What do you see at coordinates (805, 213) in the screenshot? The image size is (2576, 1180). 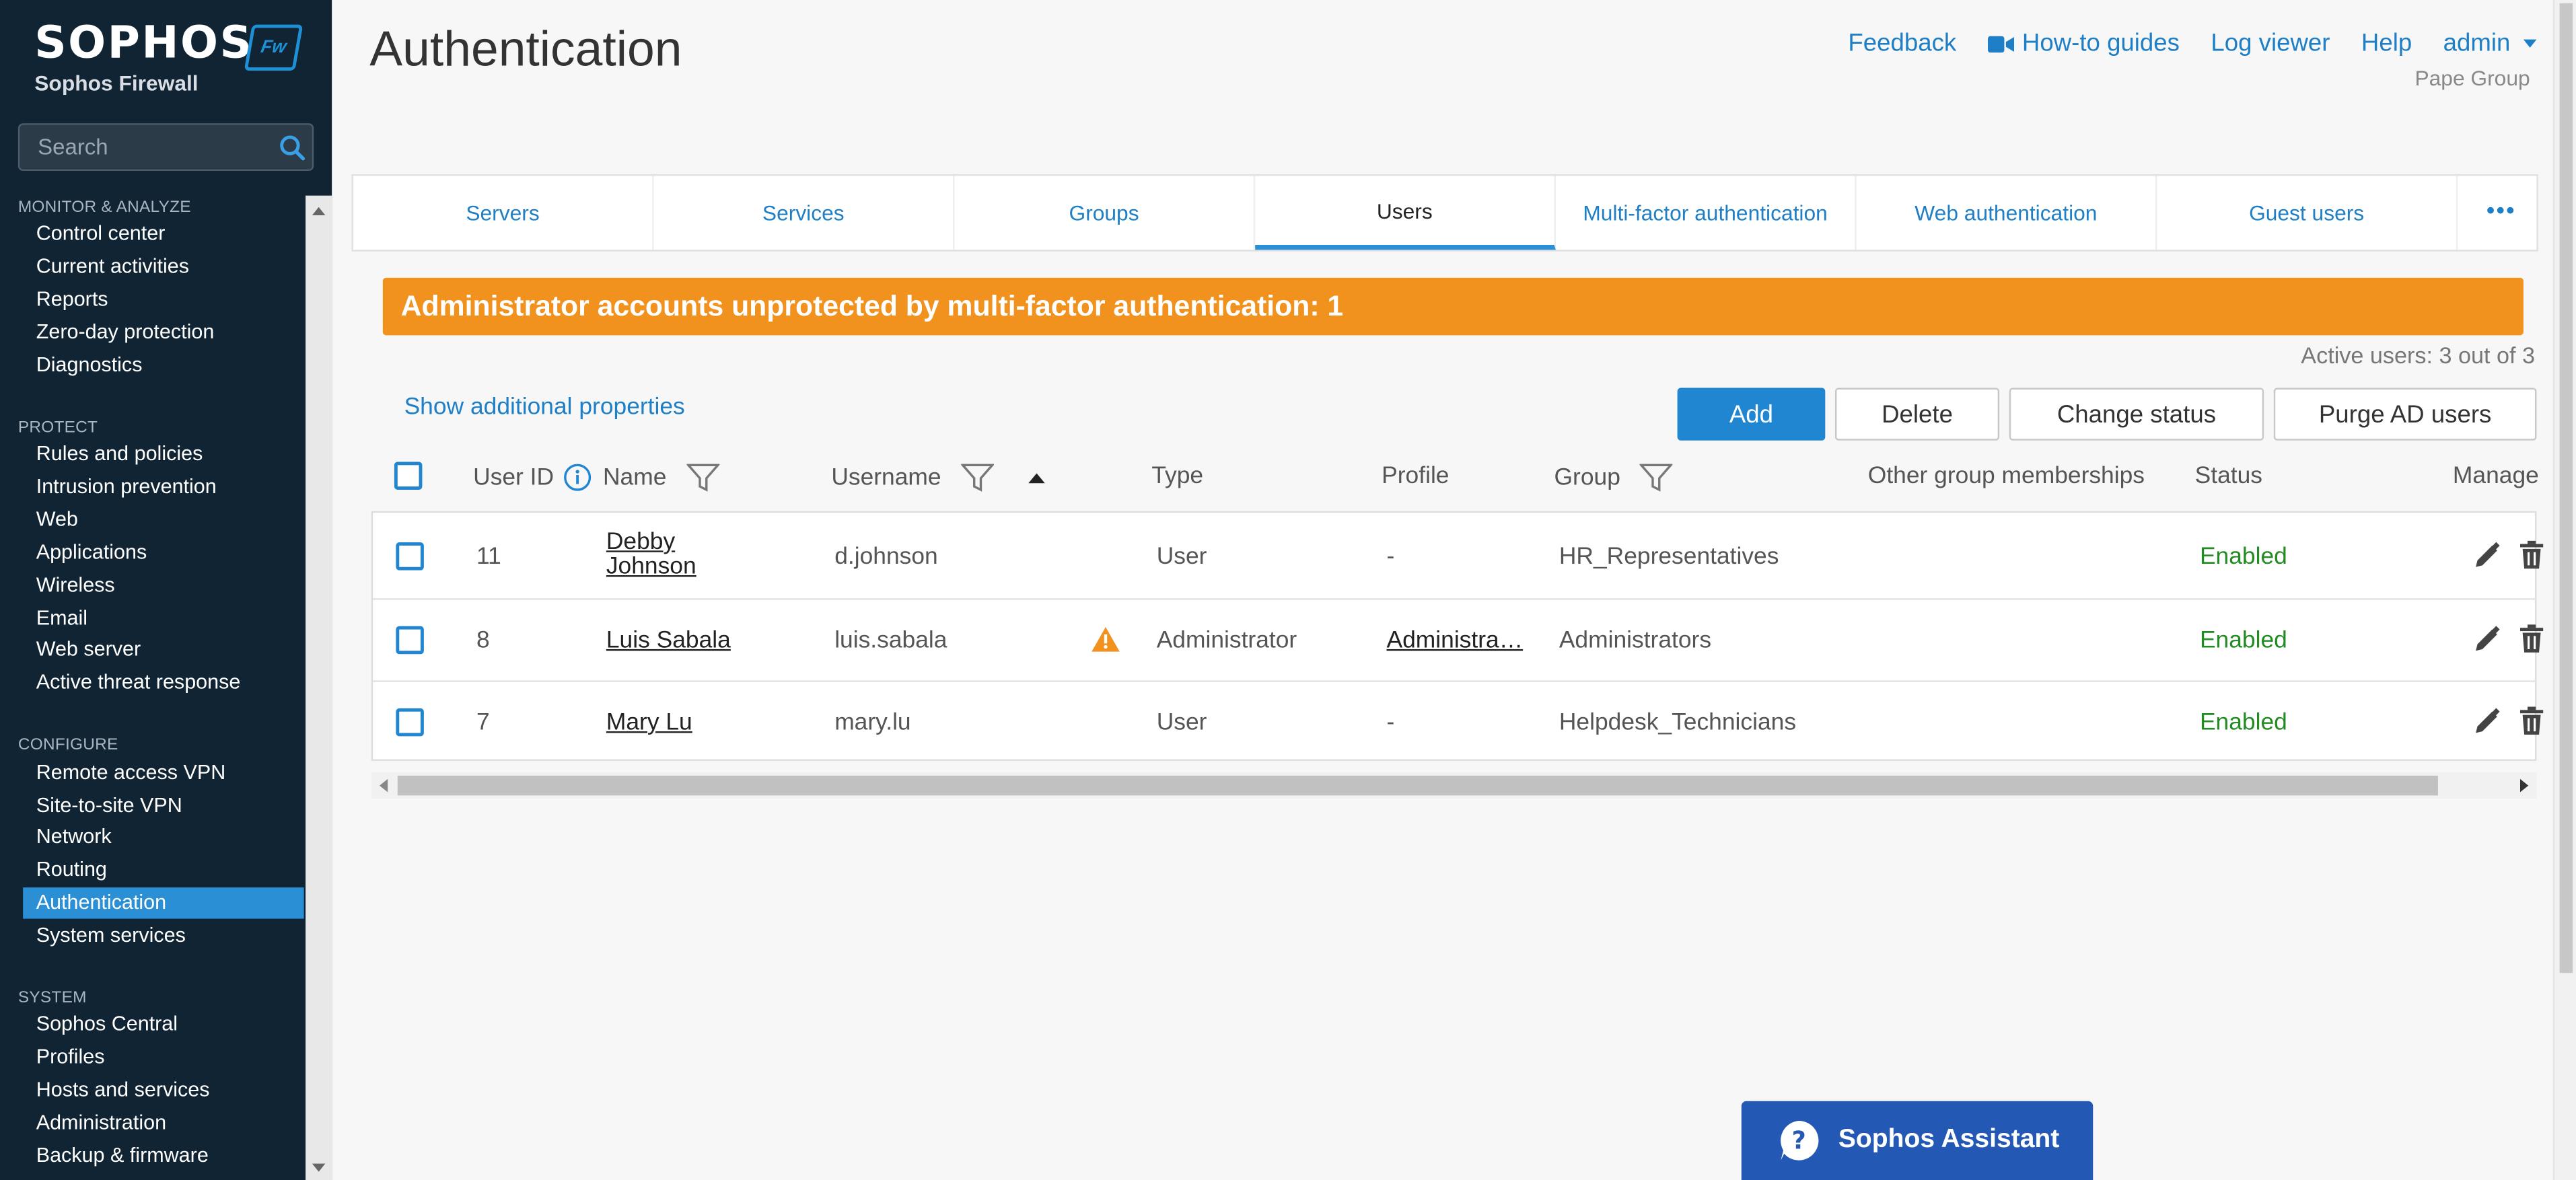 I see `tab-services: Services` at bounding box center [805, 213].